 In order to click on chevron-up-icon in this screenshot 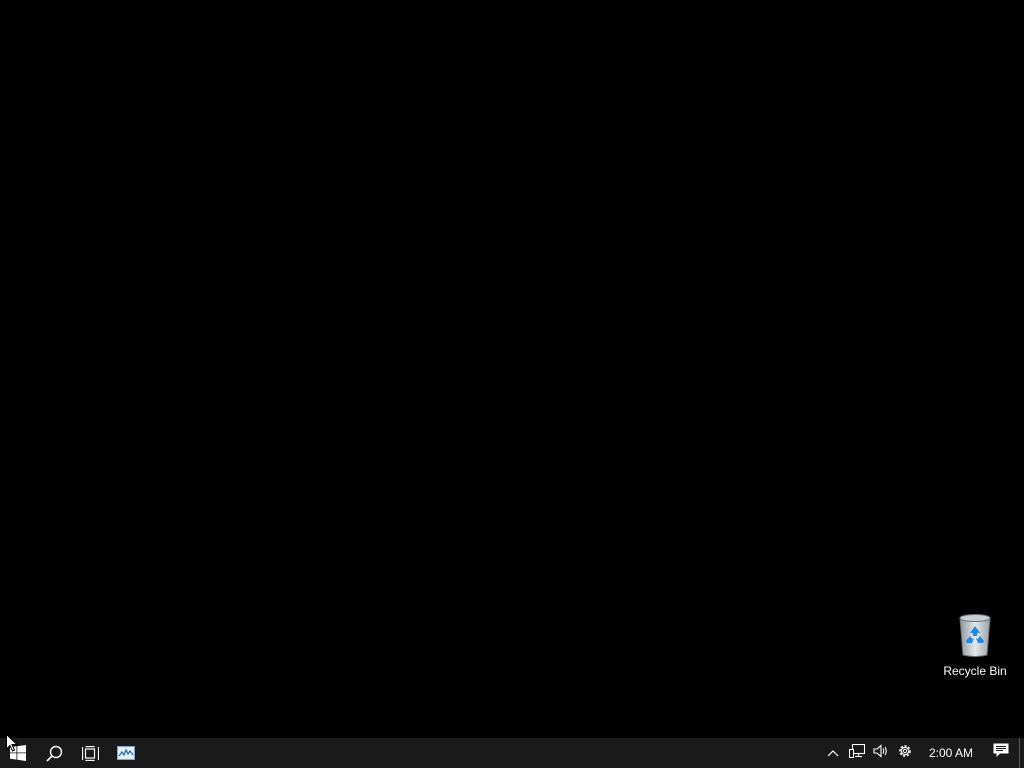, I will do `click(833, 753)`.